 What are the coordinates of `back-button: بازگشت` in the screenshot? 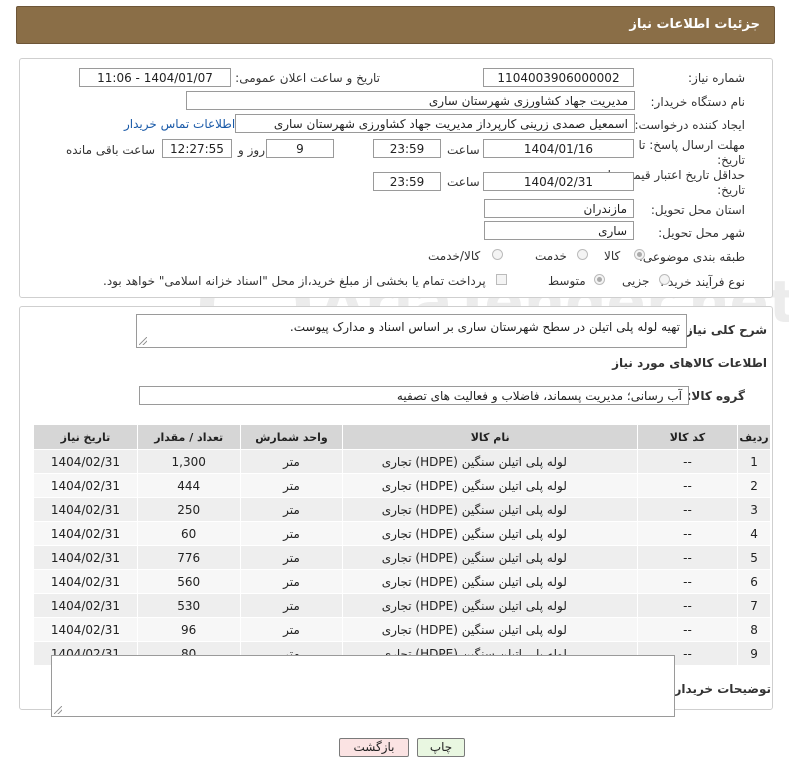 It's located at (374, 747).